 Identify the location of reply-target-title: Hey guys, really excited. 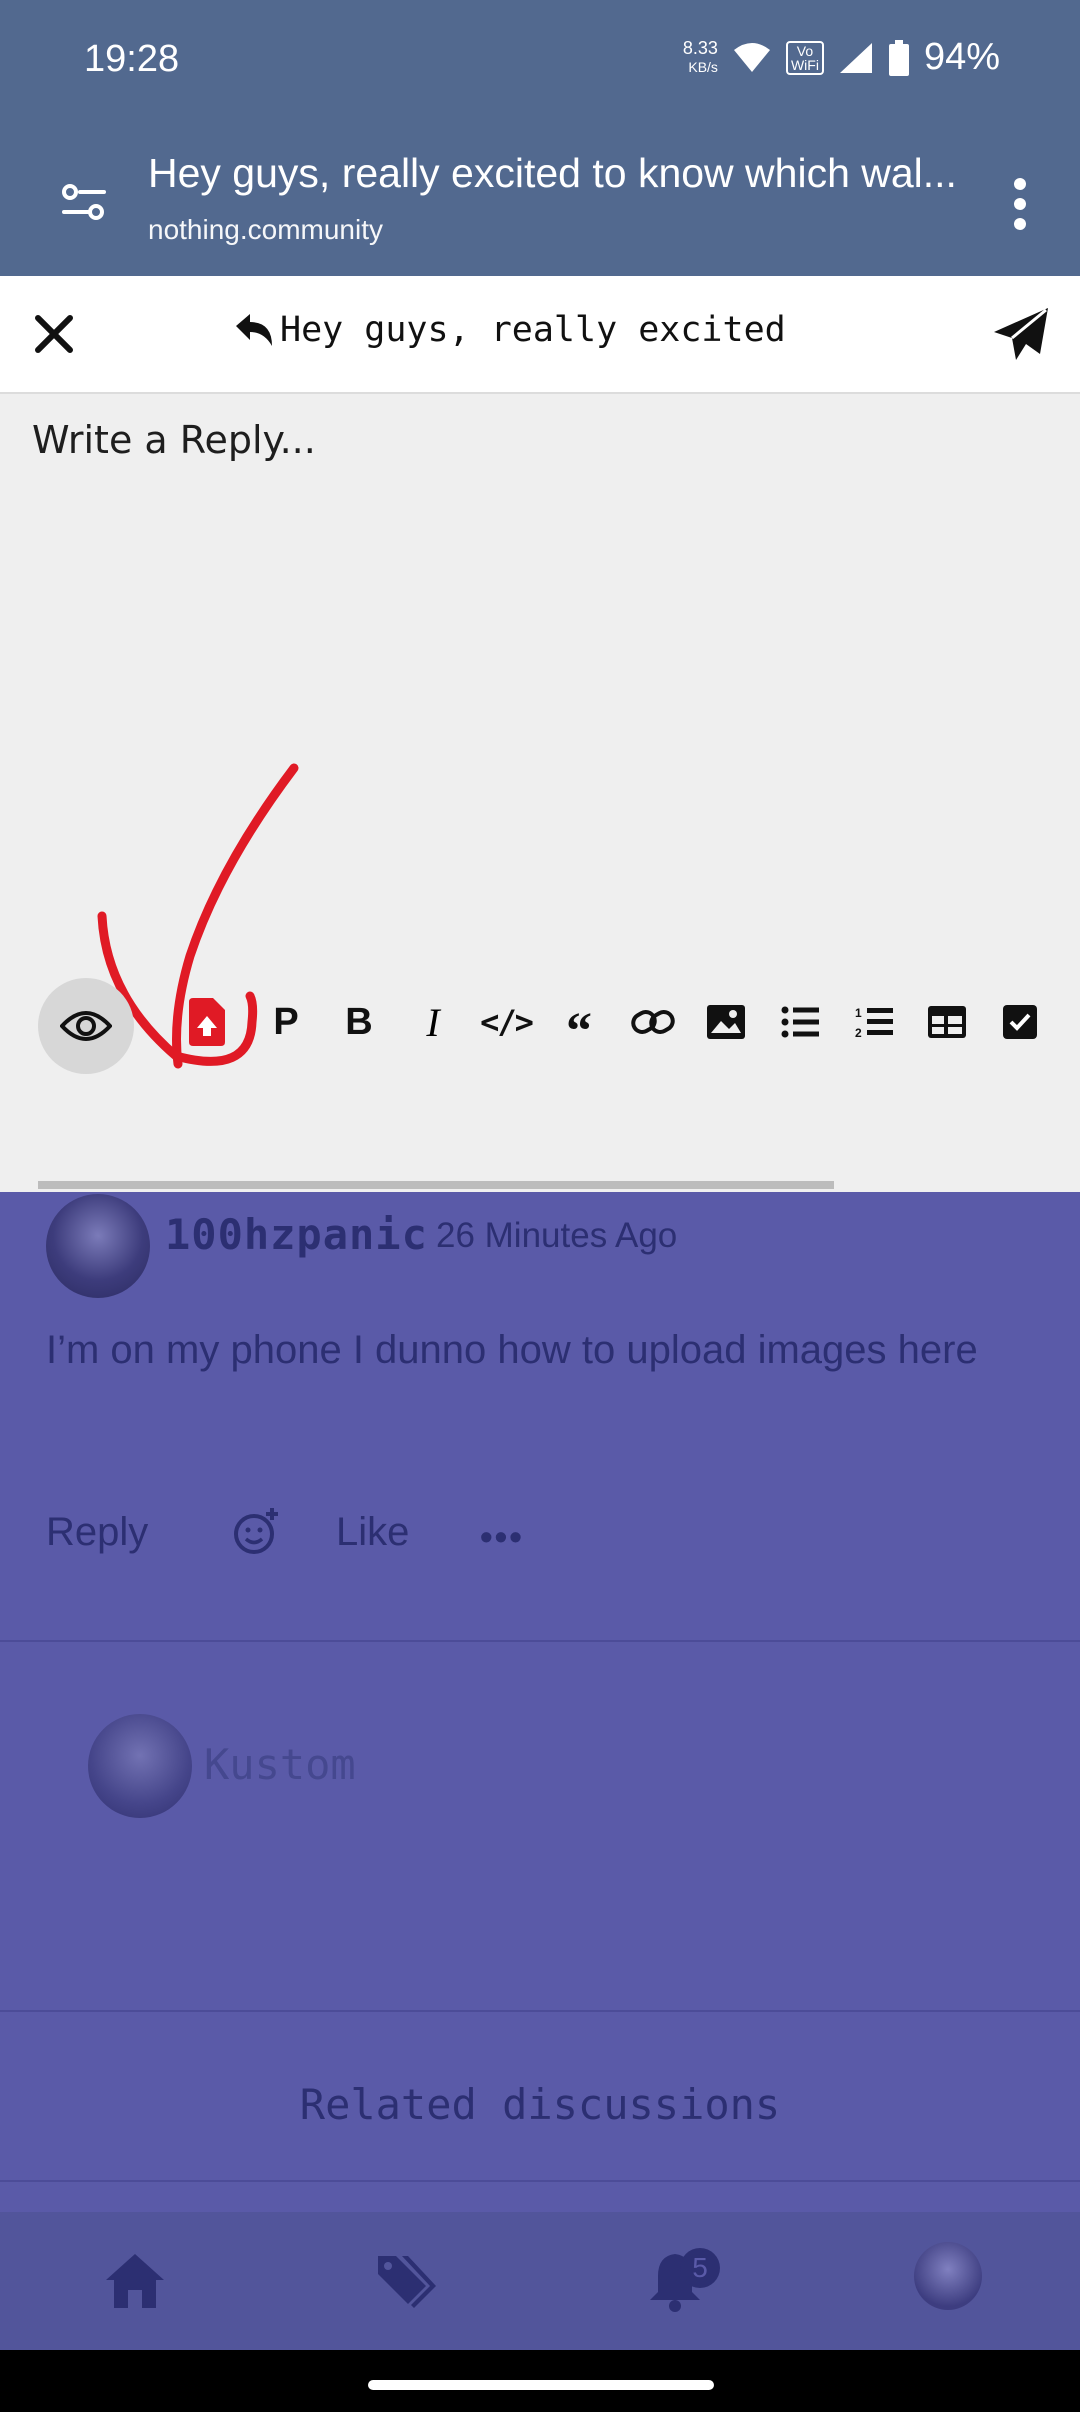
(533, 330).